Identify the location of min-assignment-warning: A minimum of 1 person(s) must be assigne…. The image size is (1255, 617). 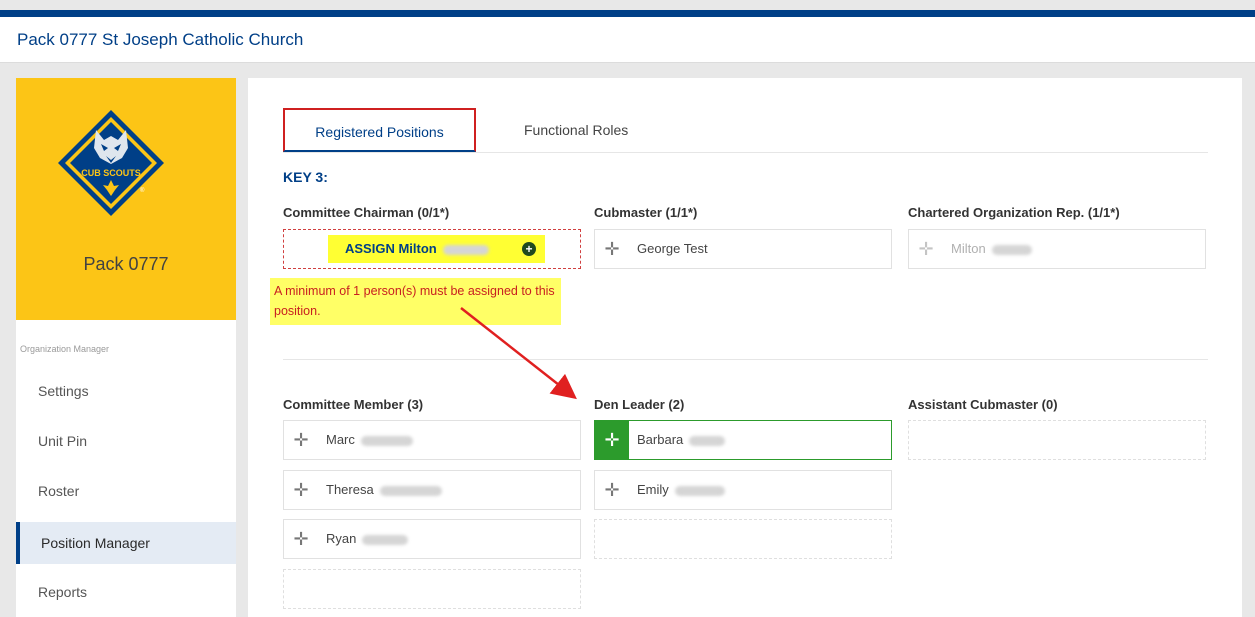
(415, 301).